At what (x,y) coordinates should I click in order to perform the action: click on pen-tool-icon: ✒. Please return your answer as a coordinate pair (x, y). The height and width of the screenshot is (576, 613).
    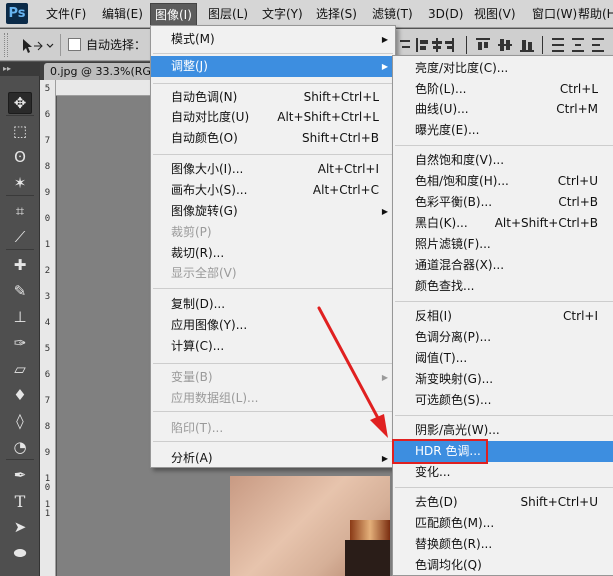
    Looking at the image, I should click on (20, 475).